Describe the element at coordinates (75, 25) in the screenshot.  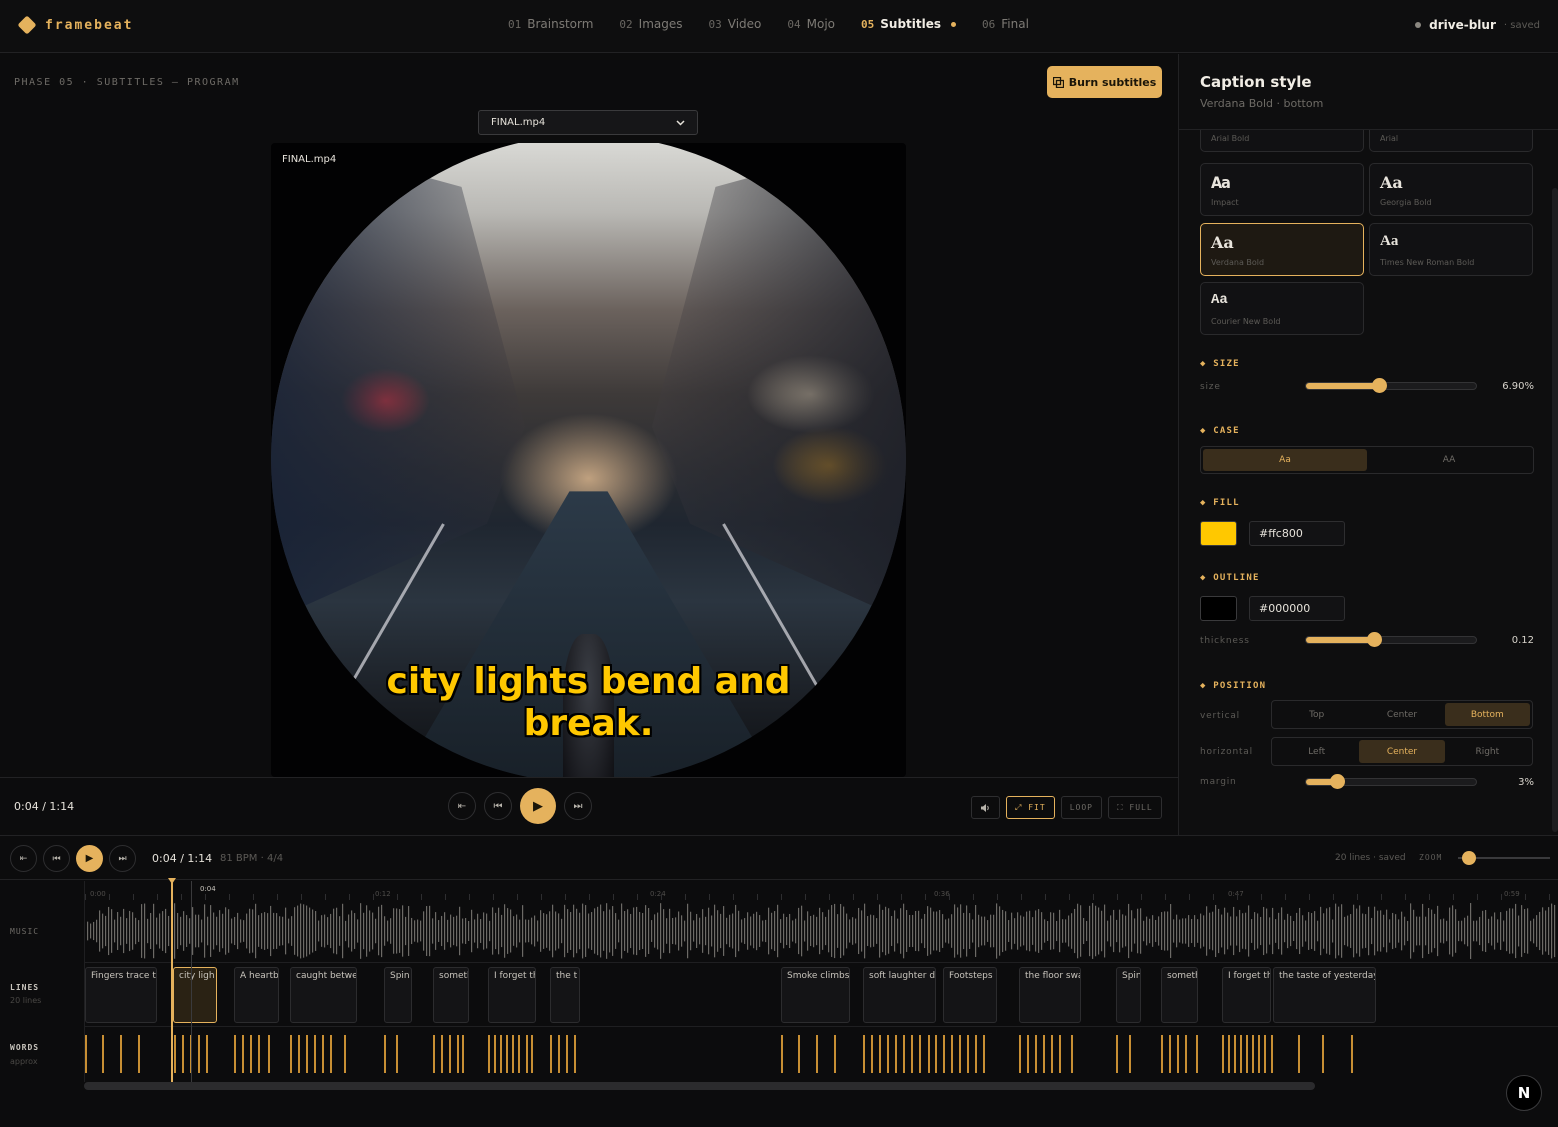
I see `brand: framebeat` at that location.